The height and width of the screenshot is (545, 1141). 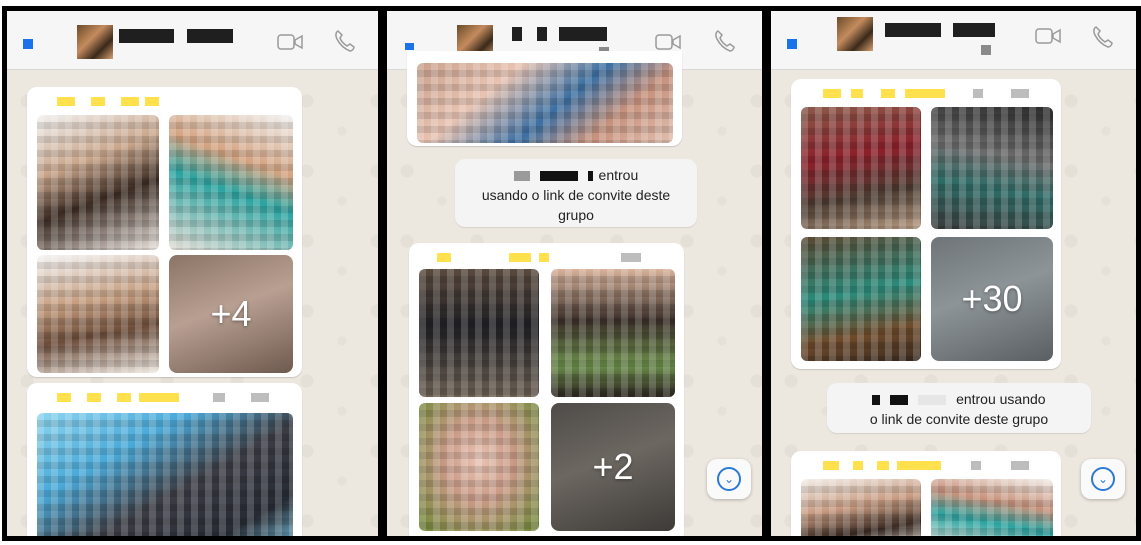 What do you see at coordinates (926, 493) in the screenshot?
I see `photo-group-bubble` at bounding box center [926, 493].